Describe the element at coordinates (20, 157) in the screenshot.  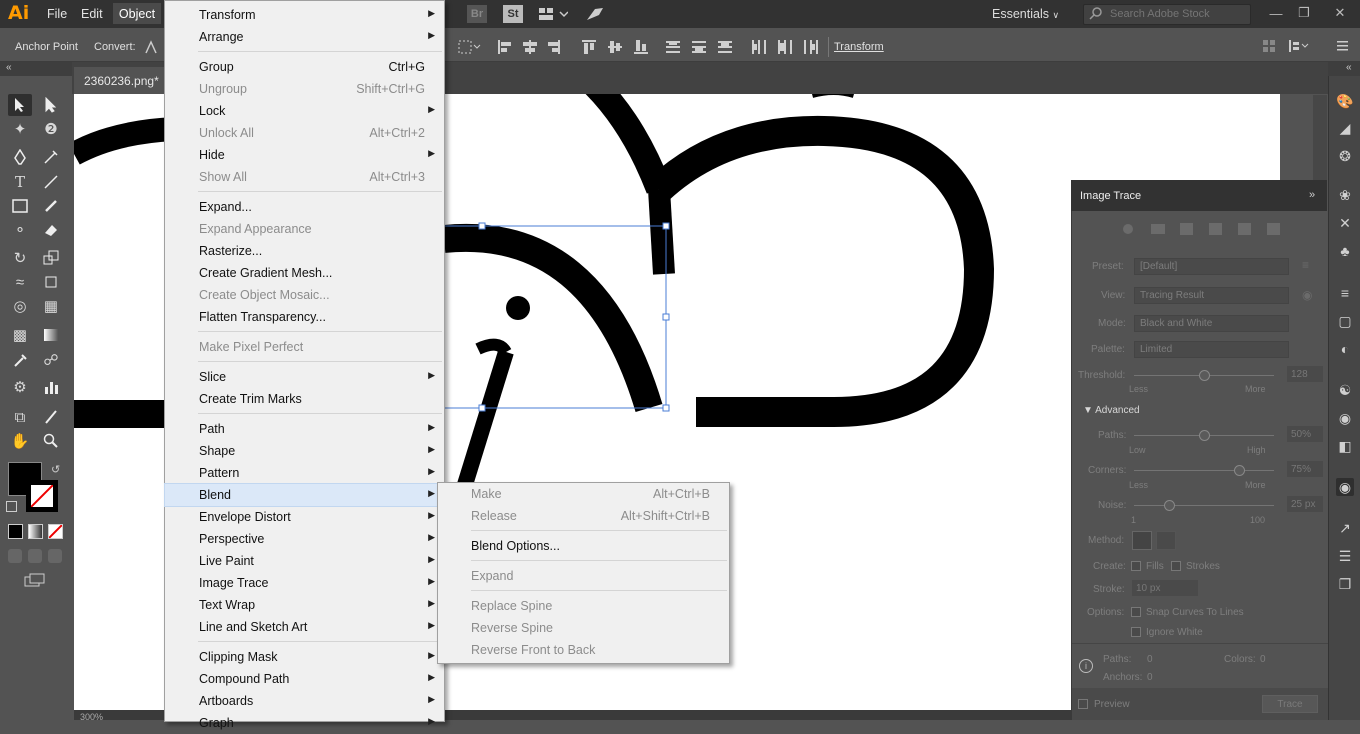
I see `pen-tool-icon` at that location.